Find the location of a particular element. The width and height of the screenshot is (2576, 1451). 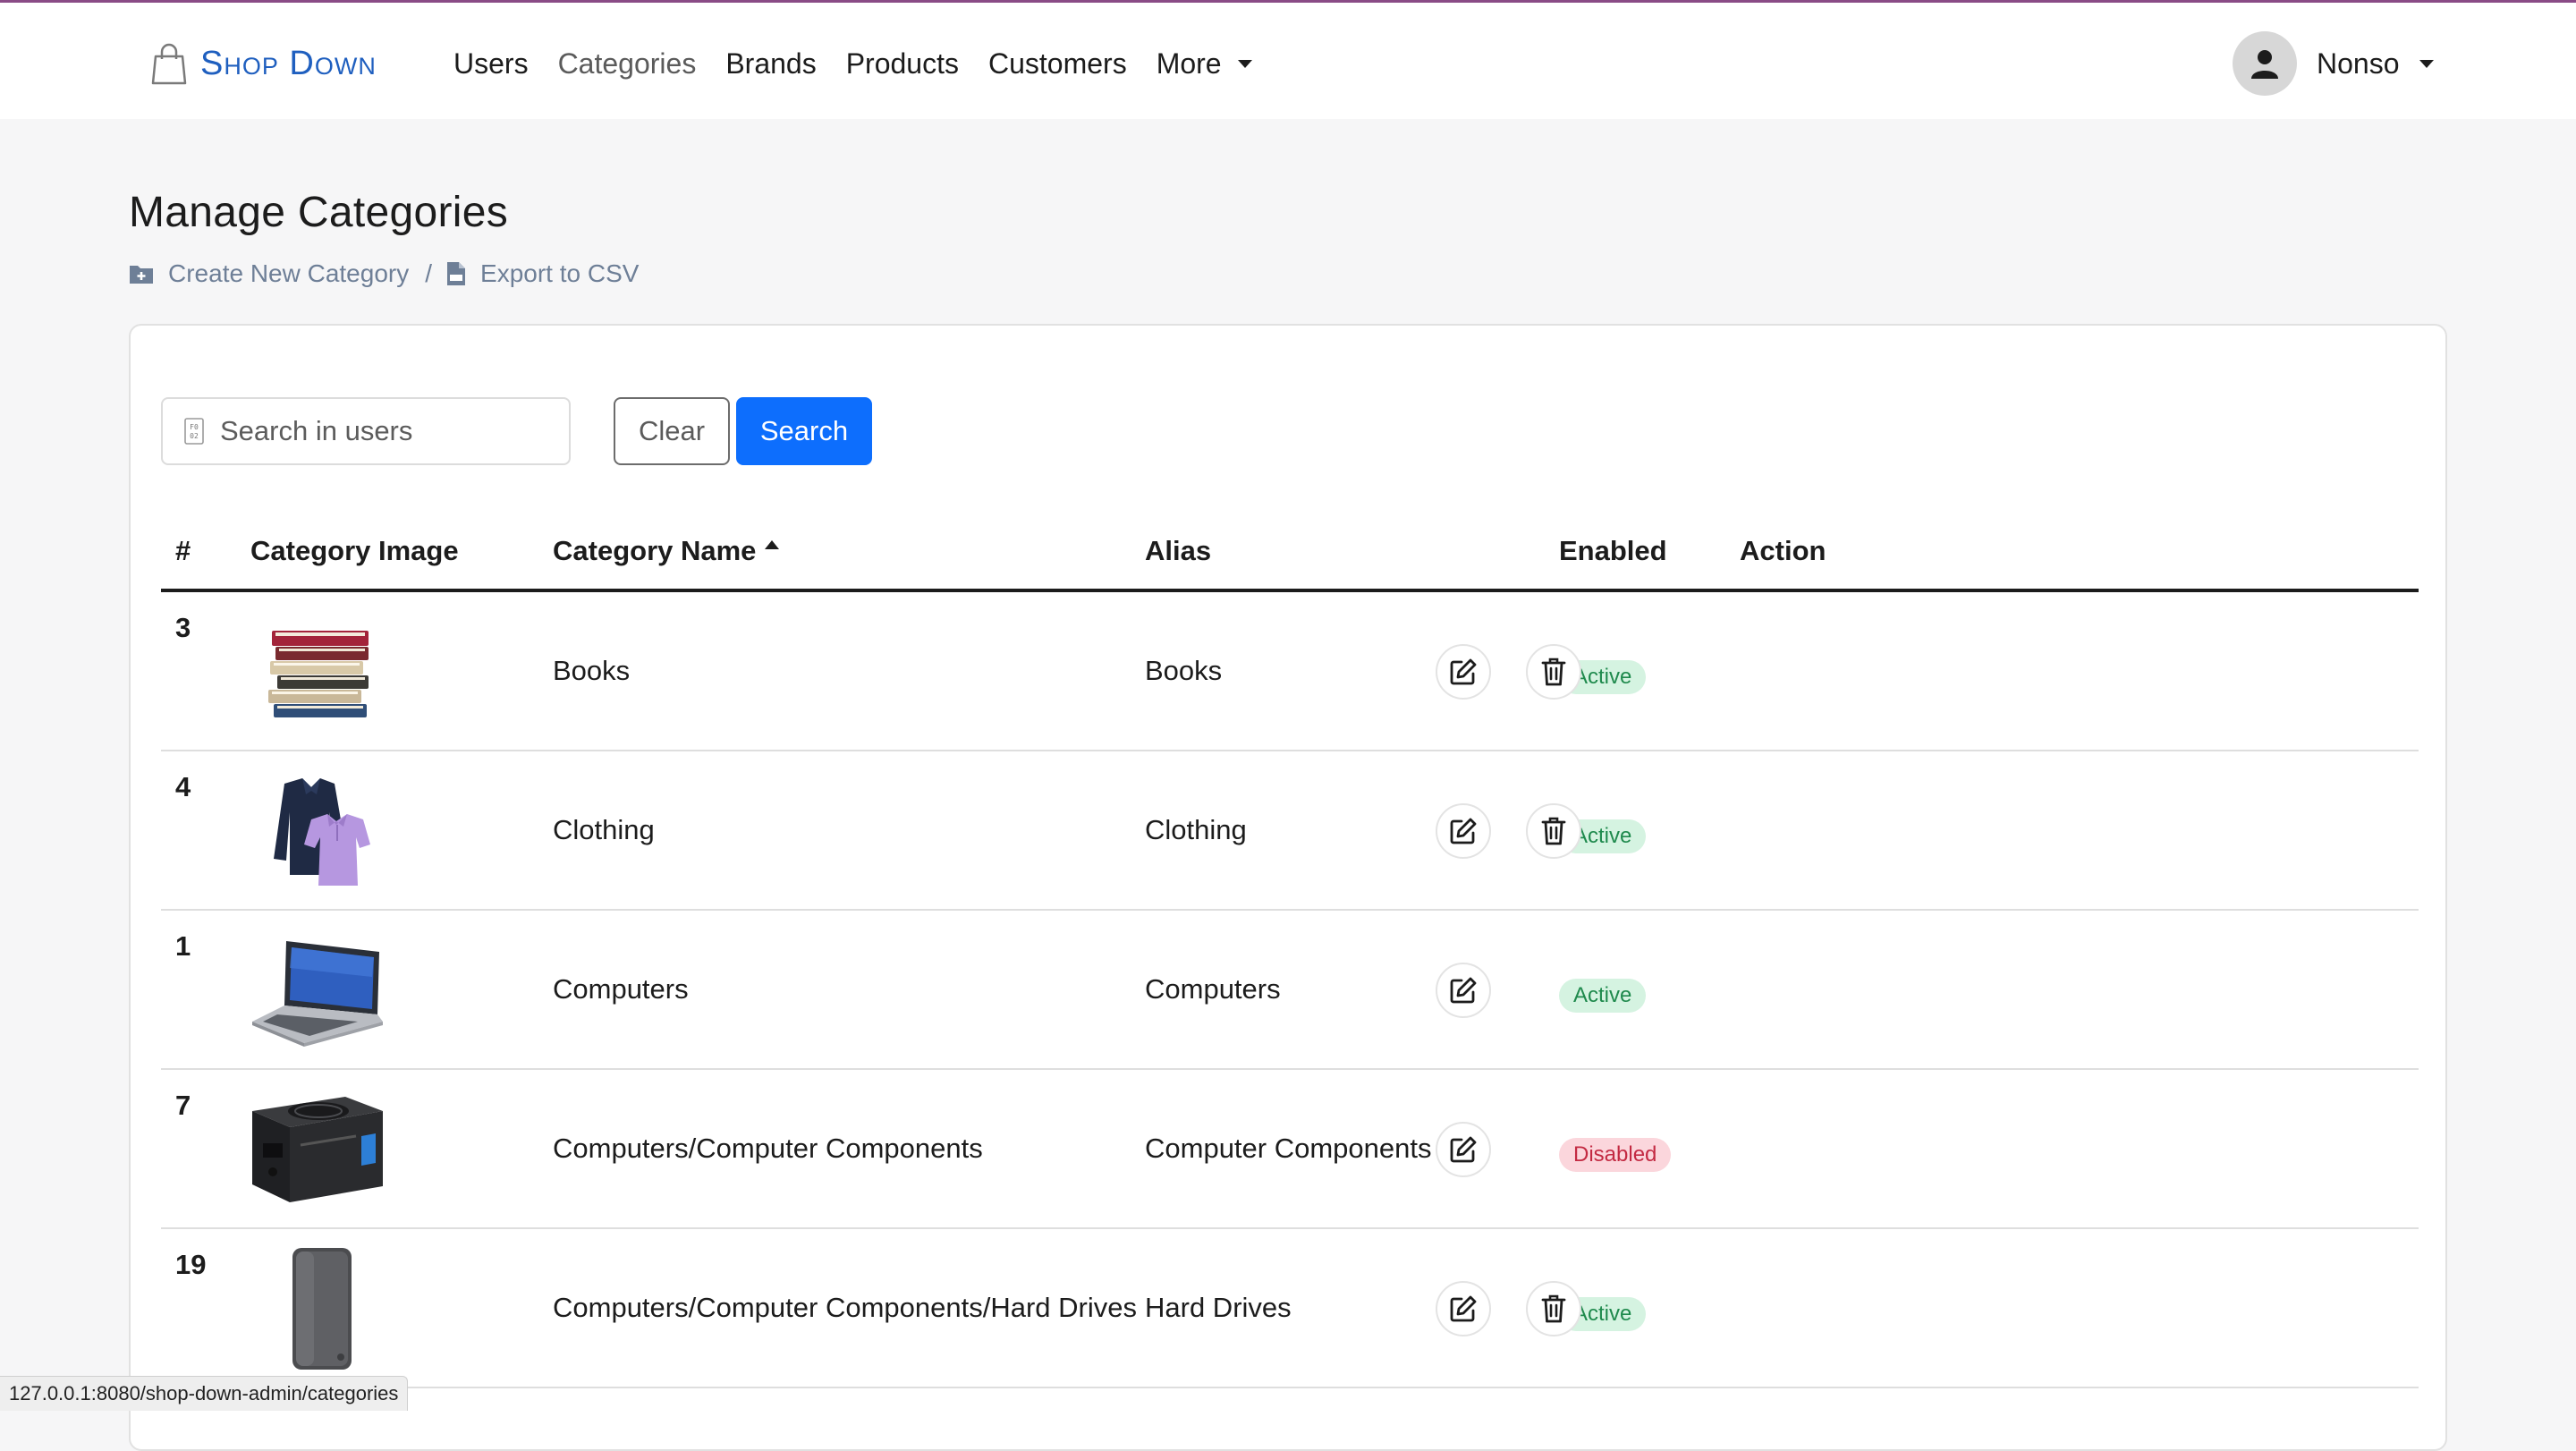

category-alias: Clothing is located at coordinates (1196, 829).